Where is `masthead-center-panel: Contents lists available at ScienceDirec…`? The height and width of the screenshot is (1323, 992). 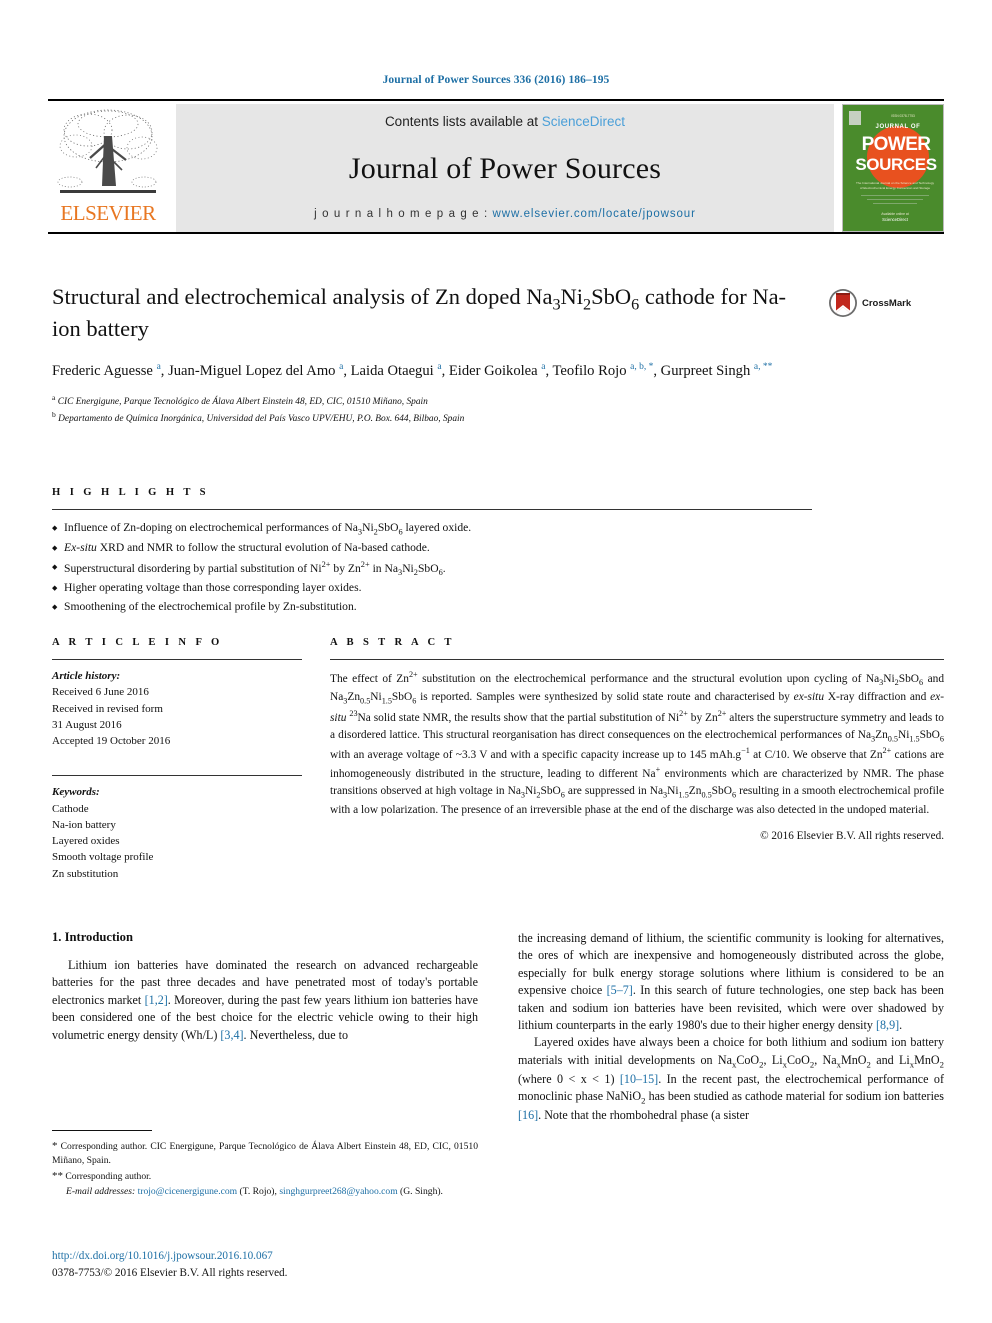 masthead-center-panel: Contents lists available at ScienceDirec… is located at coordinates (505, 168).